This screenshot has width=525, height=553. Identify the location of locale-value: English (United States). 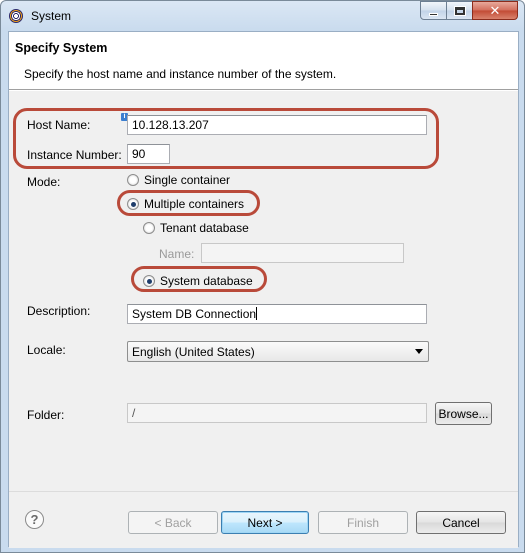
(193, 352).